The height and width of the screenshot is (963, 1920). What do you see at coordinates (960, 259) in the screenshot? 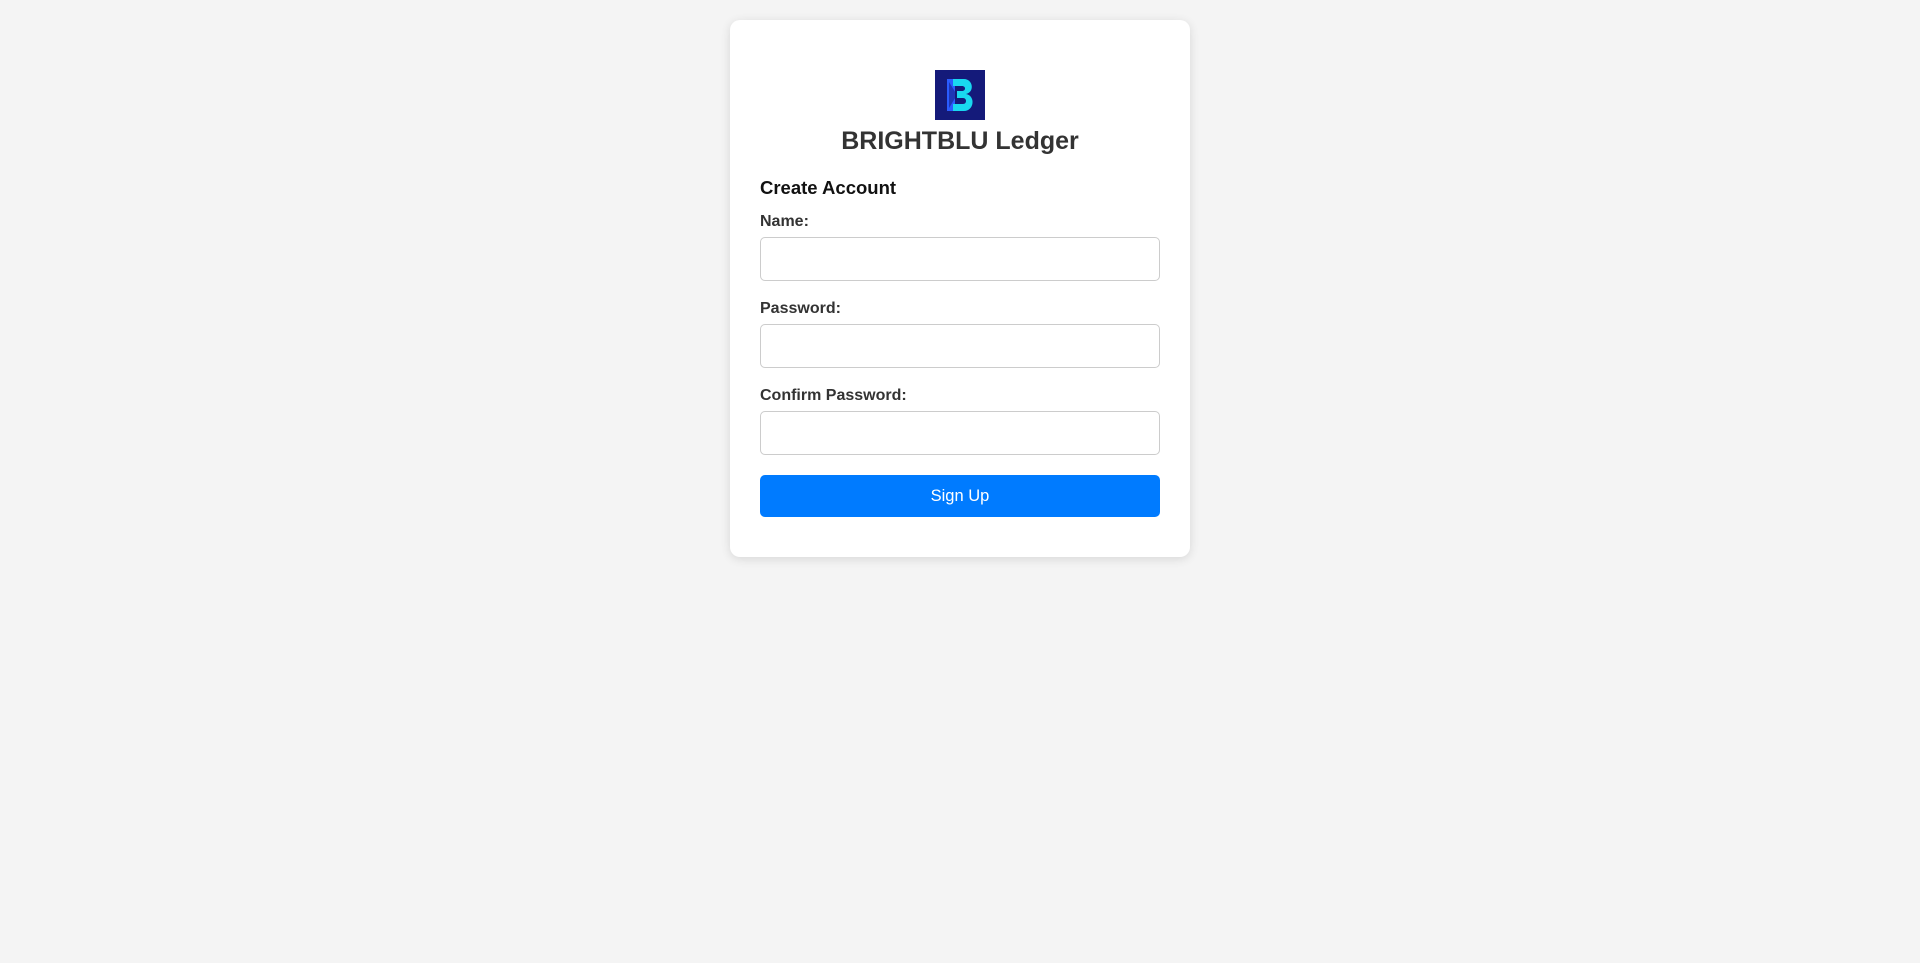
I see `name-input` at bounding box center [960, 259].